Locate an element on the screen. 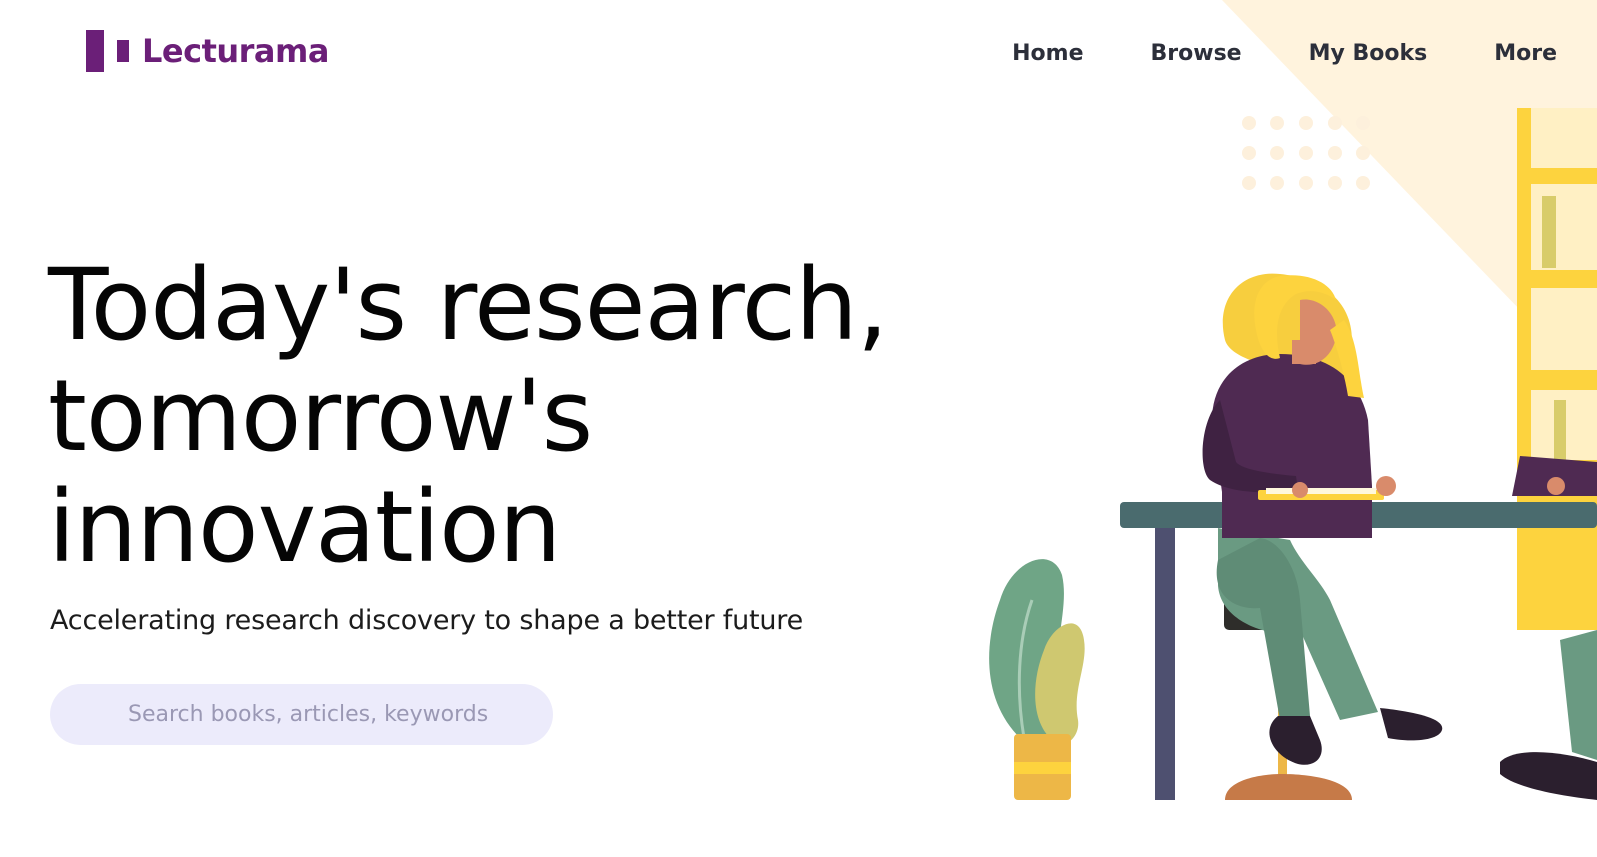 The width and height of the screenshot is (1597, 857). headline-line: tomorrow's is located at coordinates (320, 416).